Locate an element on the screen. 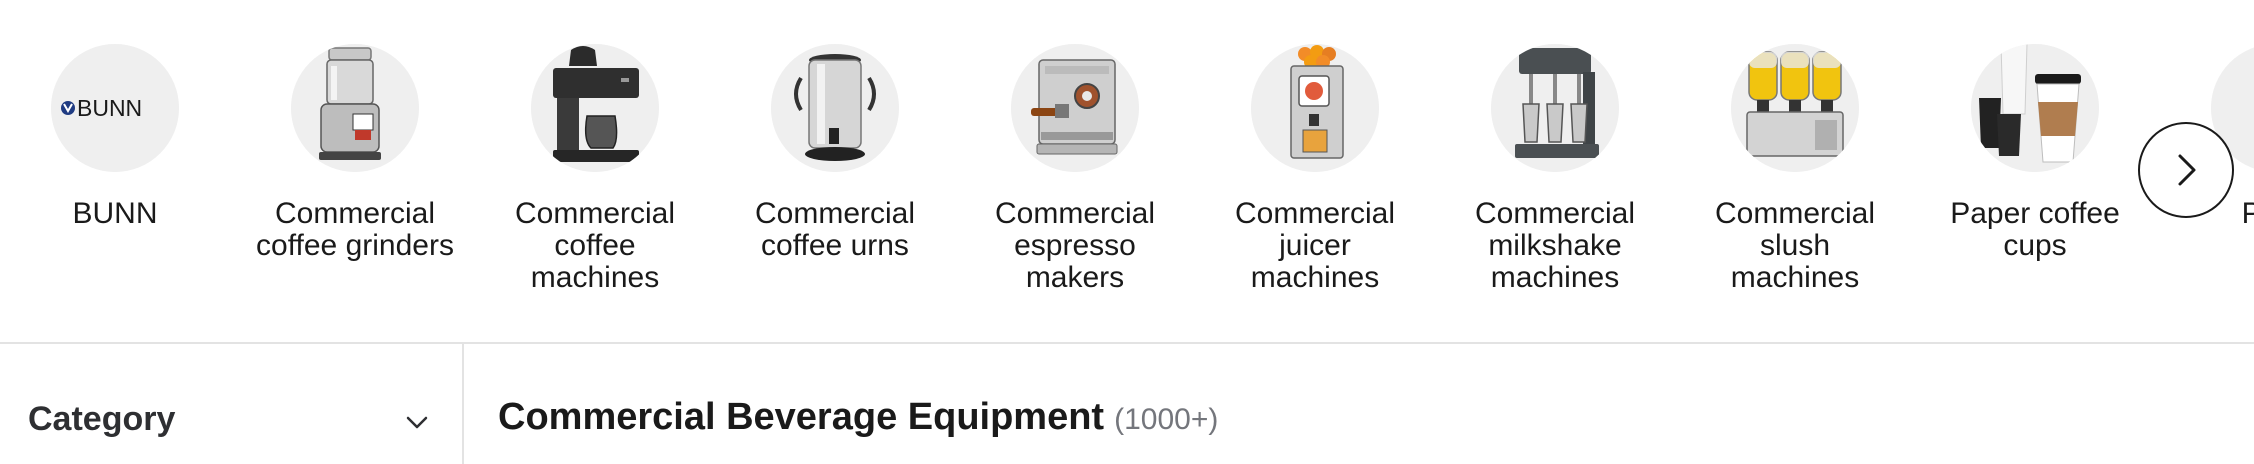 This screenshot has height=464, width=2254. category-label: Paper coffee cups is located at coordinates (2035, 229).